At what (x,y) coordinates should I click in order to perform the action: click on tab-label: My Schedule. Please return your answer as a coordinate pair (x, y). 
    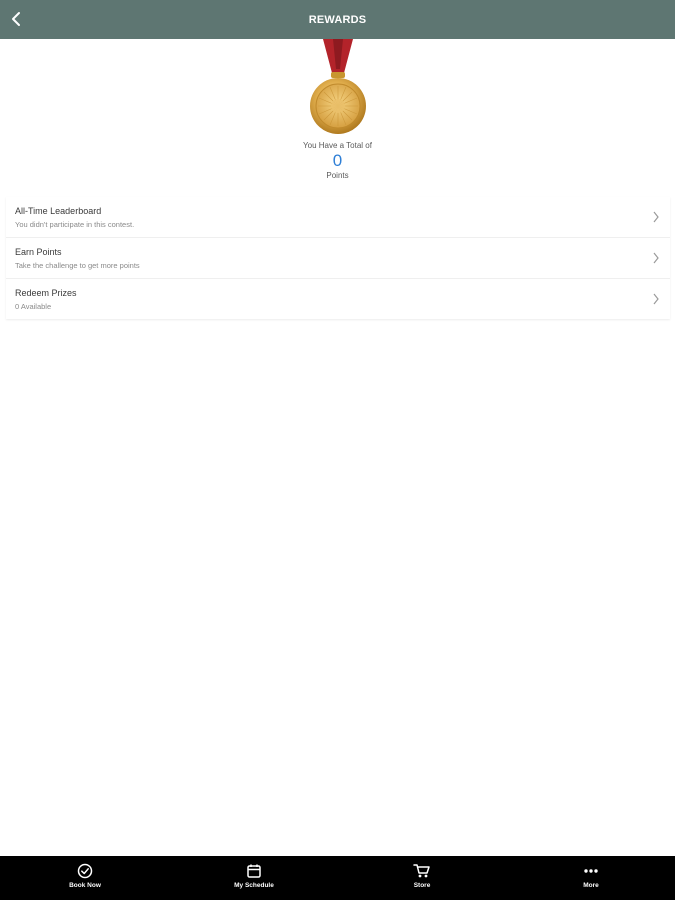
    Looking at the image, I should click on (254, 885).